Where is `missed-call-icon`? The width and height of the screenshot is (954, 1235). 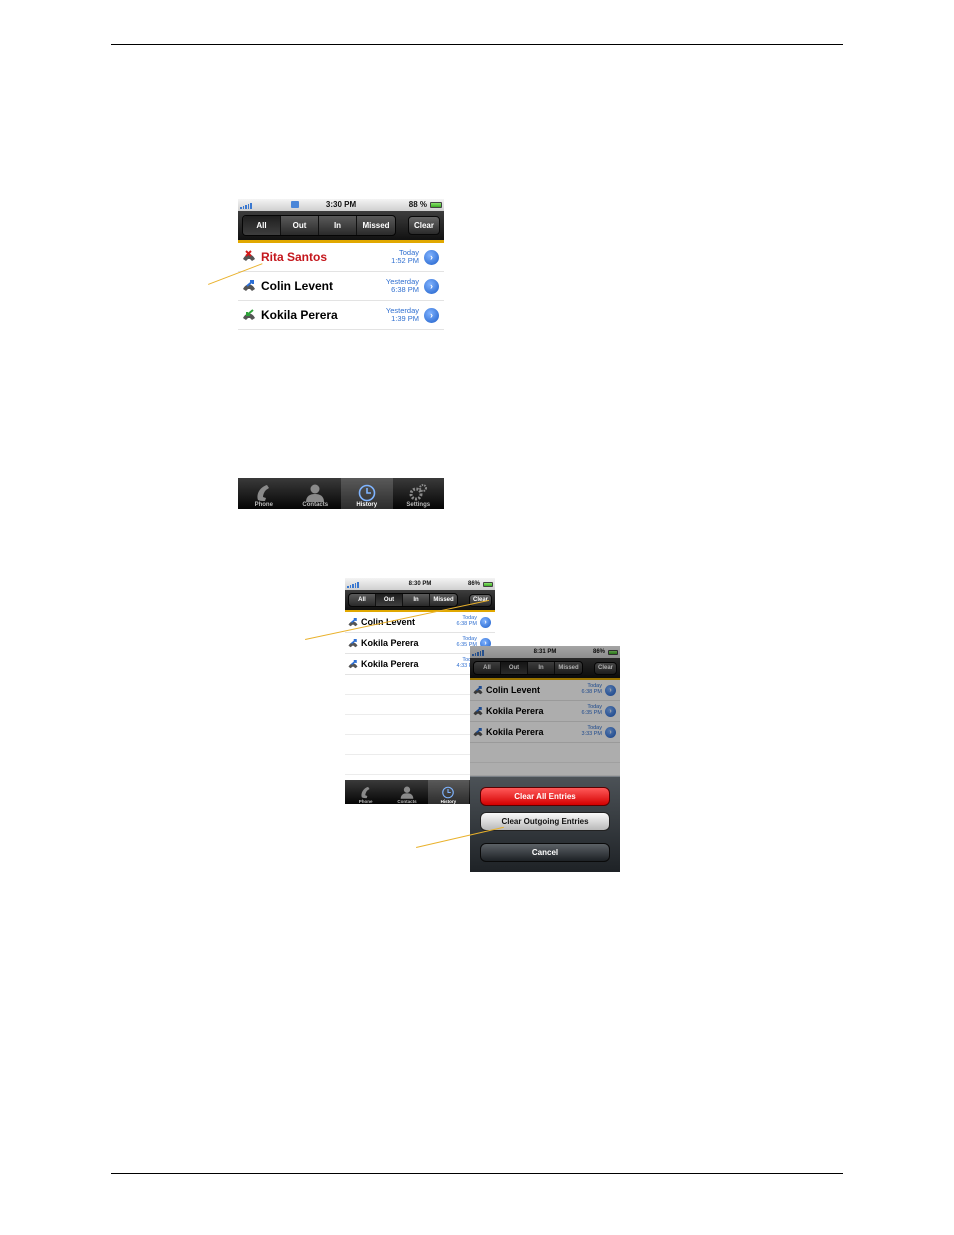 missed-call-icon is located at coordinates (249, 257).